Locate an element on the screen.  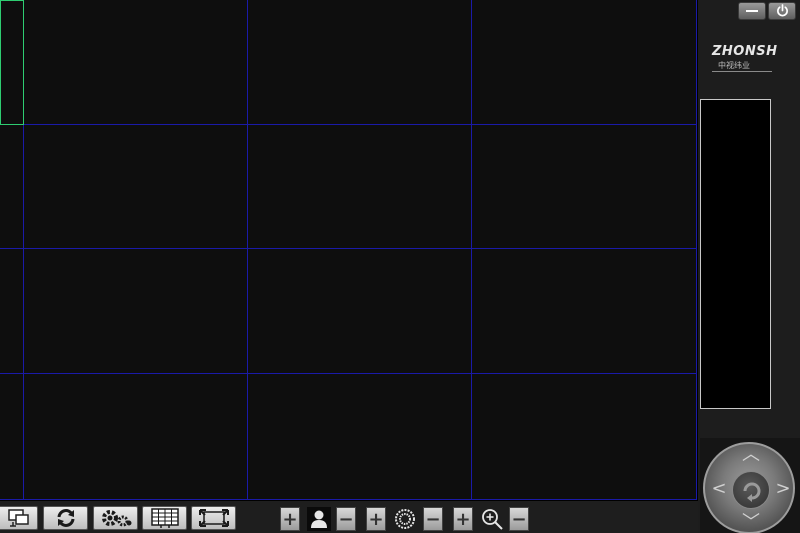
power-icon is located at coordinates (782, 10).